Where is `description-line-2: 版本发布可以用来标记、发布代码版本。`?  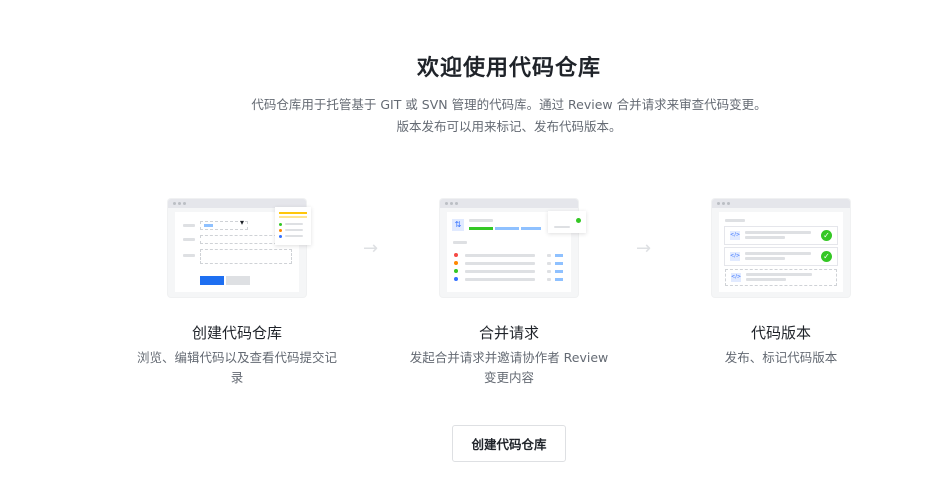 description-line-2: 版本发布可以用来标记、发布代码版本。 is located at coordinates (509, 126).